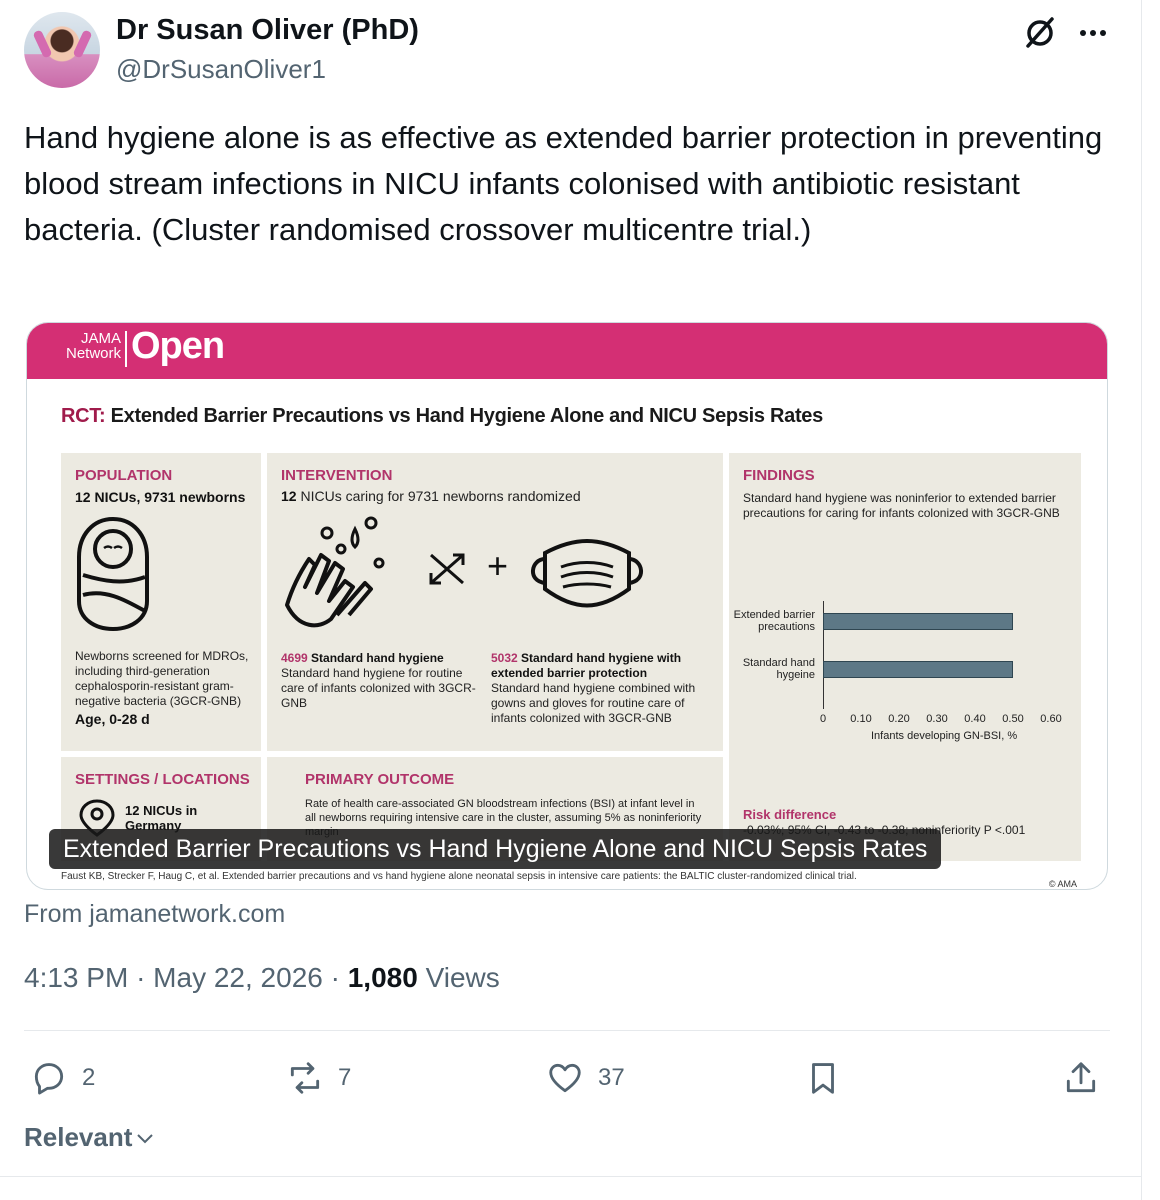 This screenshot has height=1200, width=1160. I want to click on chart-tick-label: 0.50, so click(1013, 719).